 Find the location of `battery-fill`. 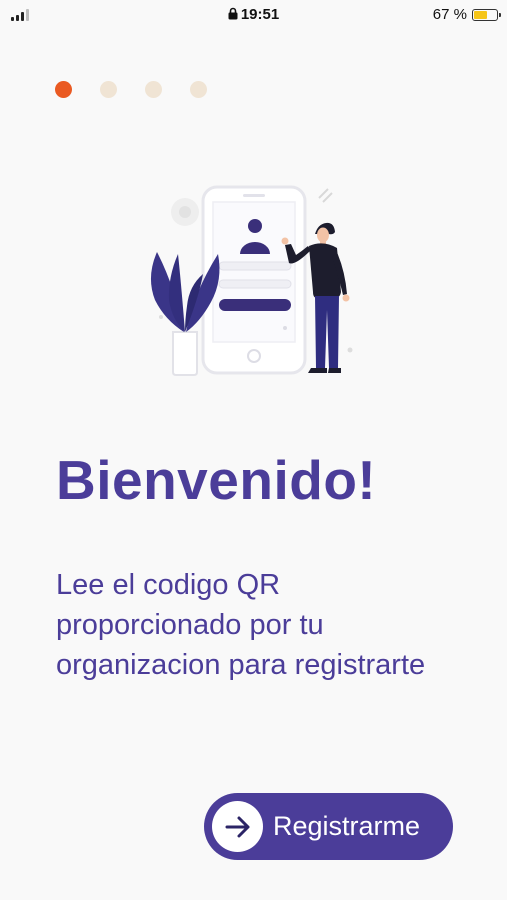

battery-fill is located at coordinates (481, 14).